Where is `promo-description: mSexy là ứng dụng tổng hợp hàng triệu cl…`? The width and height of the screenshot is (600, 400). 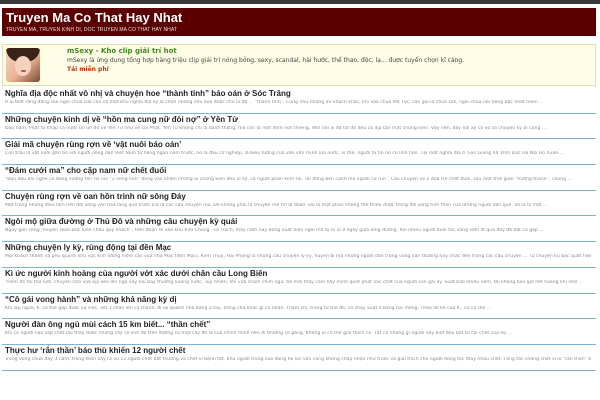 promo-description: mSexy là ứng dụng tổng hợp hàng triệu cl… is located at coordinates (266, 60).